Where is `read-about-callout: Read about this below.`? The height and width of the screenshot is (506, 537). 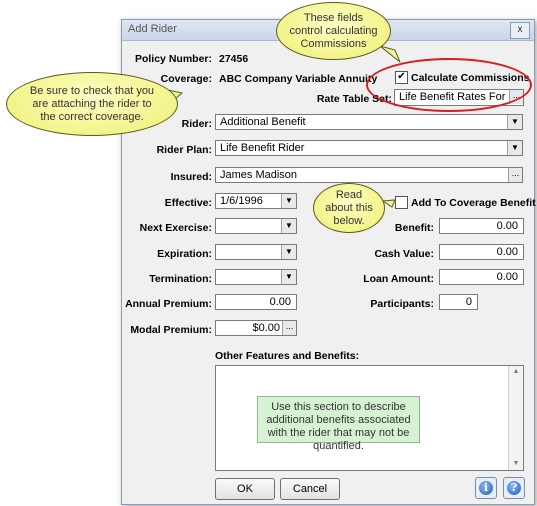 read-about-callout: Read about this below. is located at coordinates (349, 208).